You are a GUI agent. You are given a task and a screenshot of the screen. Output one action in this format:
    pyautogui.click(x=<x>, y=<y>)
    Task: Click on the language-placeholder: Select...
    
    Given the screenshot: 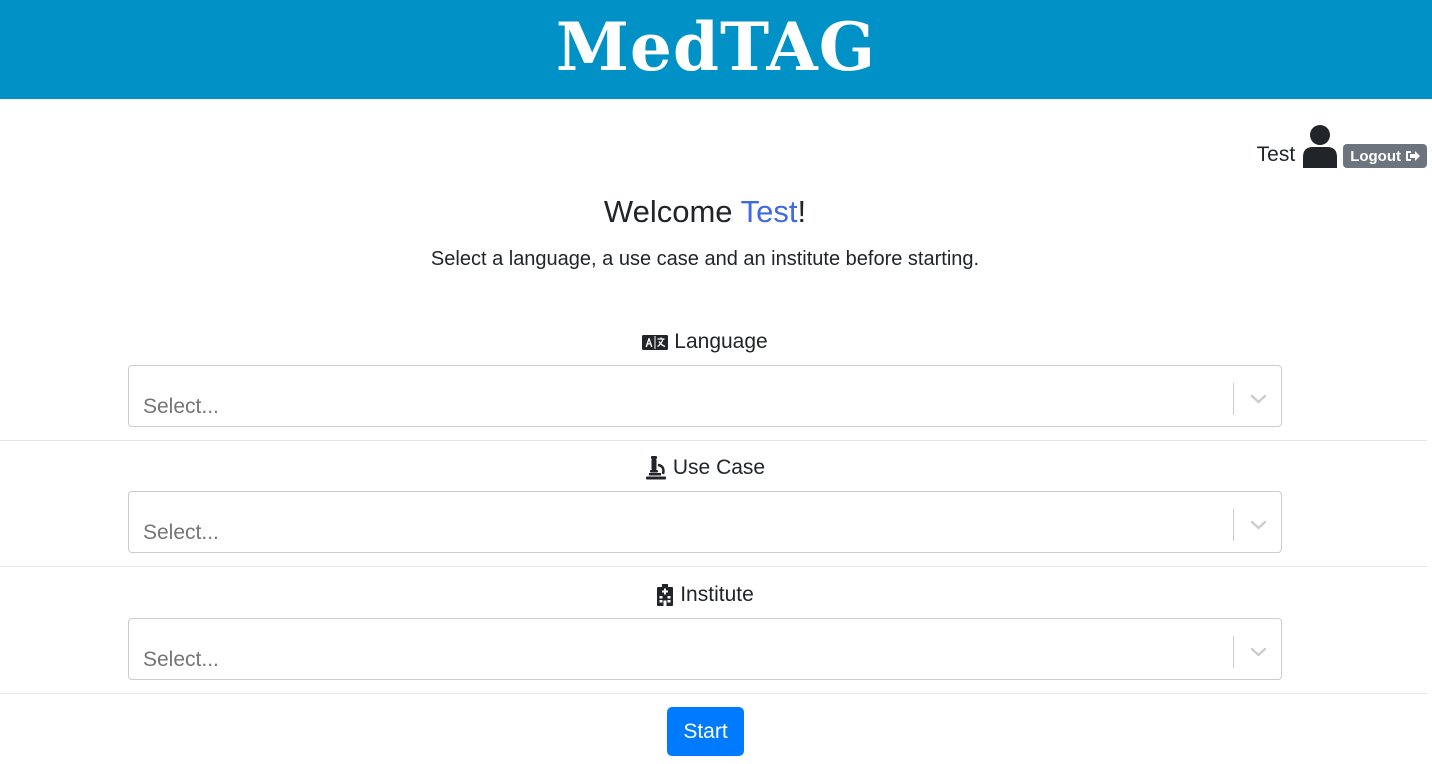 What is the action you would take?
    pyautogui.click(x=181, y=406)
    